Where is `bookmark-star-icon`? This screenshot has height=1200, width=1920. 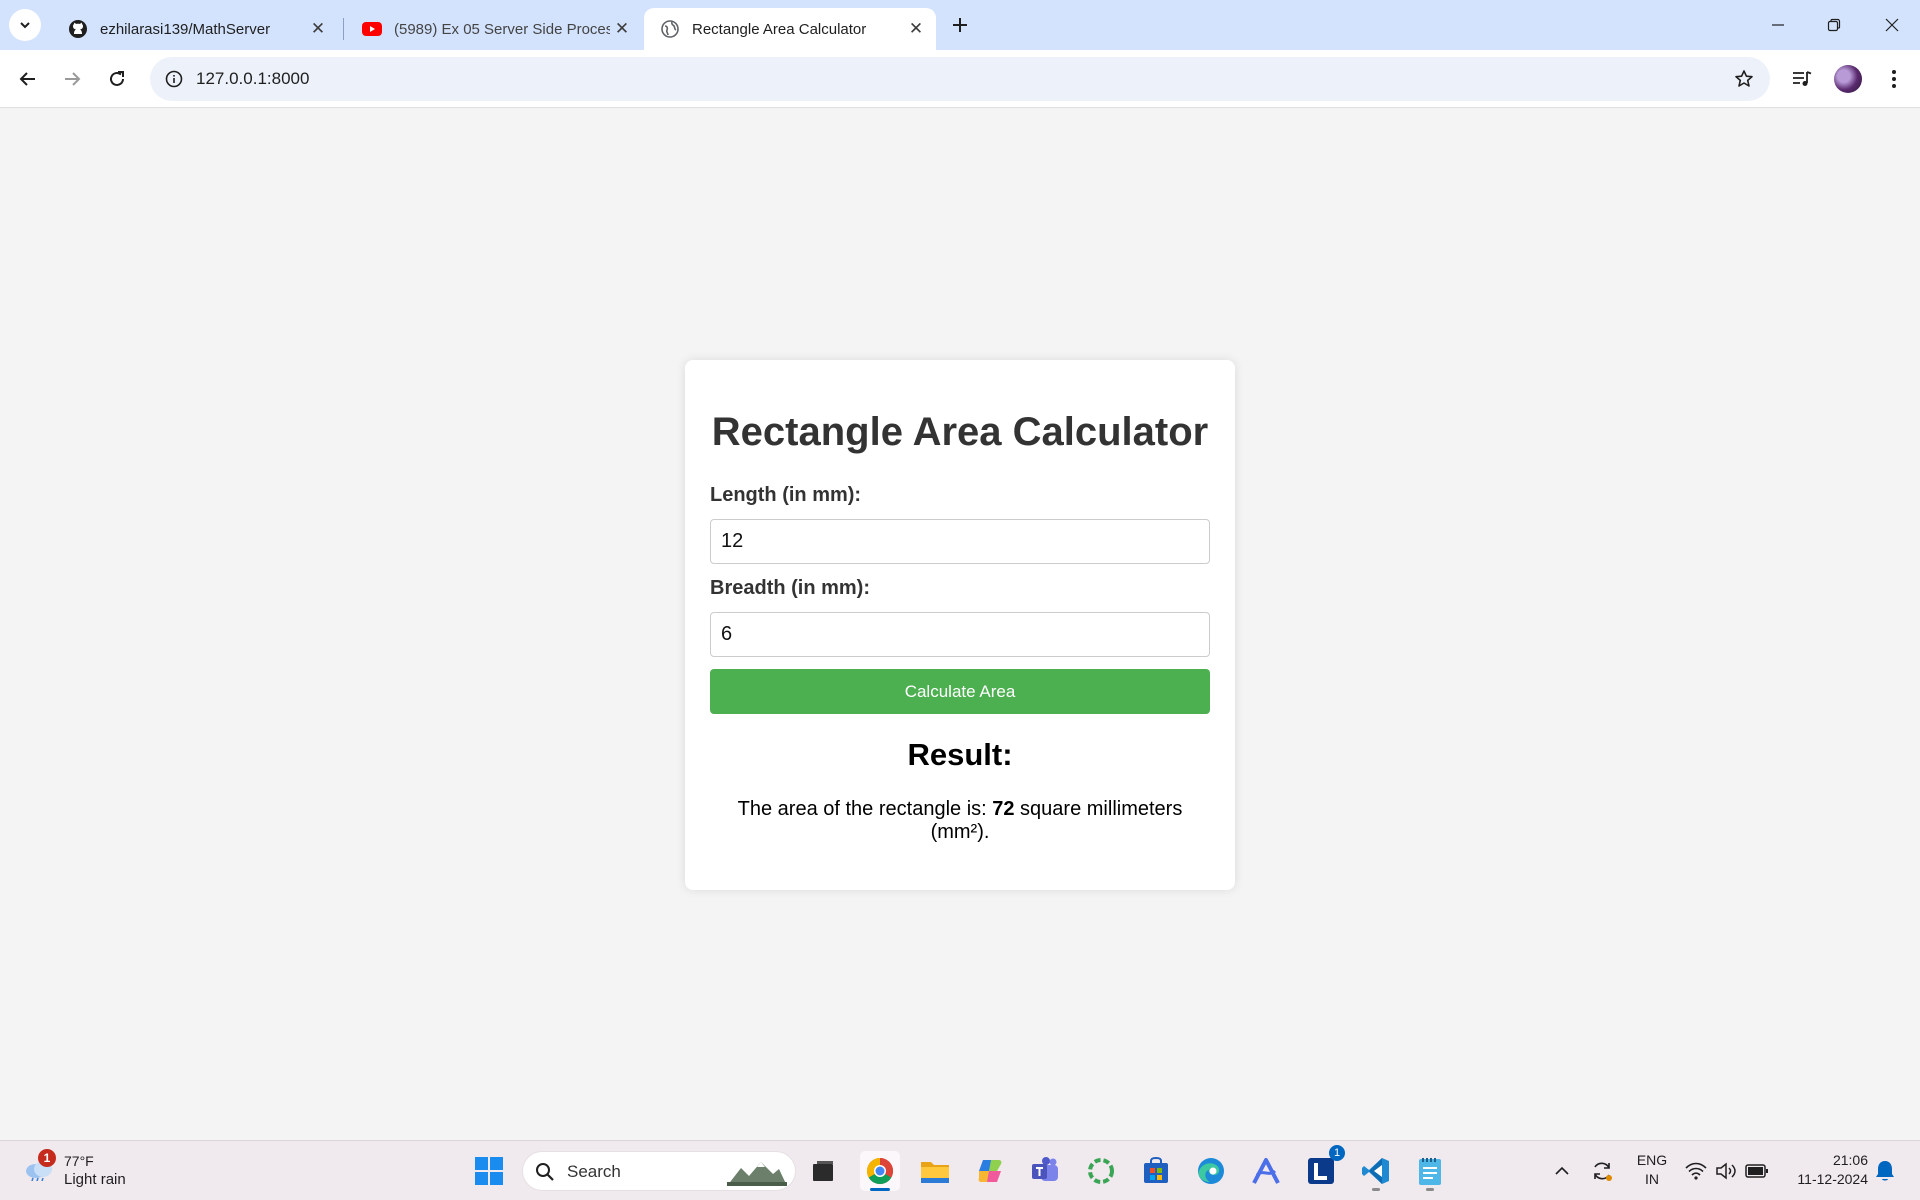
bookmark-star-icon is located at coordinates (1744, 79).